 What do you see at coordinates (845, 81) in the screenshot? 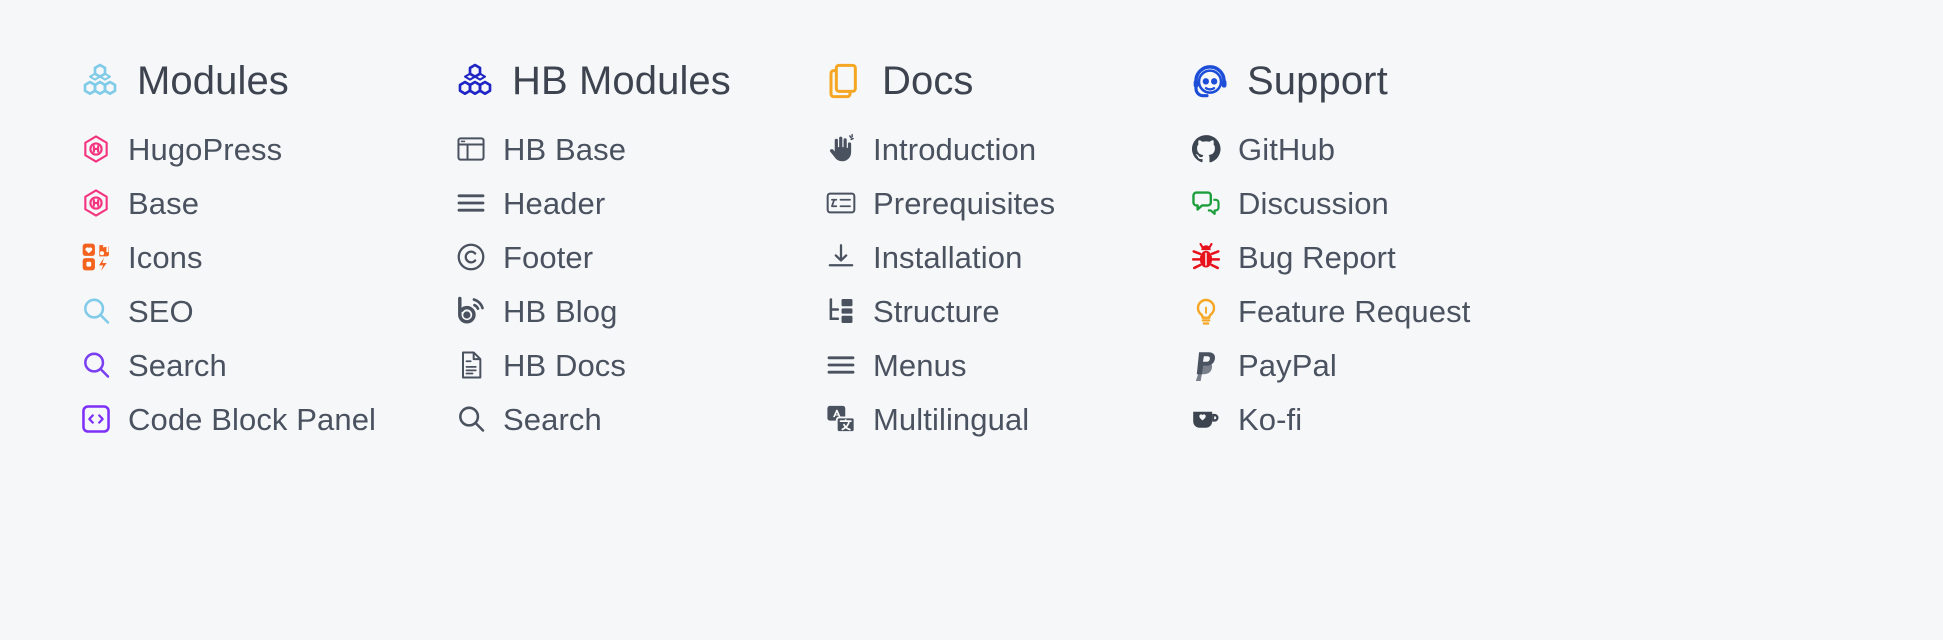
I see `books-stack-icon` at bounding box center [845, 81].